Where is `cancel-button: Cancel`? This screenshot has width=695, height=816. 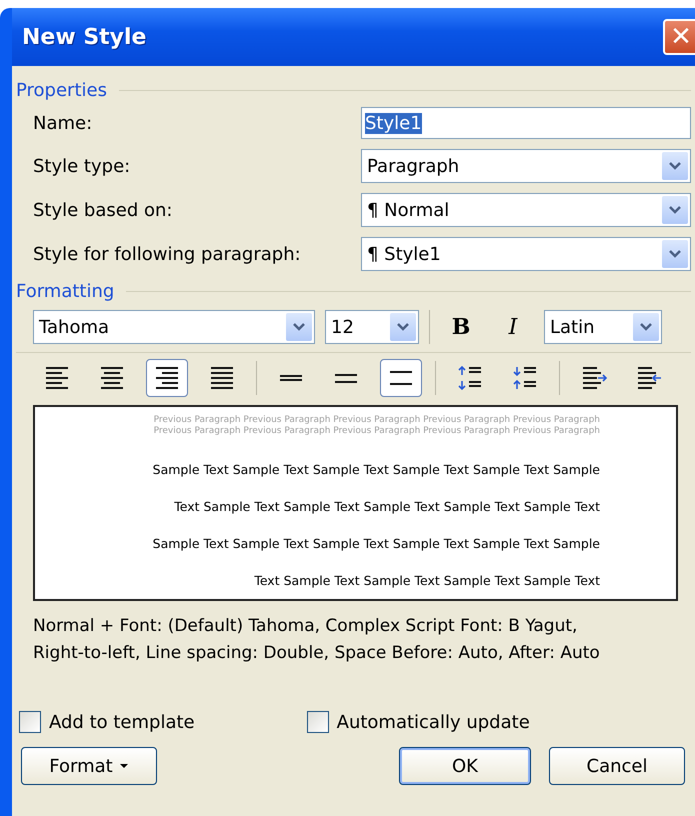
cancel-button: Cancel is located at coordinates (617, 766).